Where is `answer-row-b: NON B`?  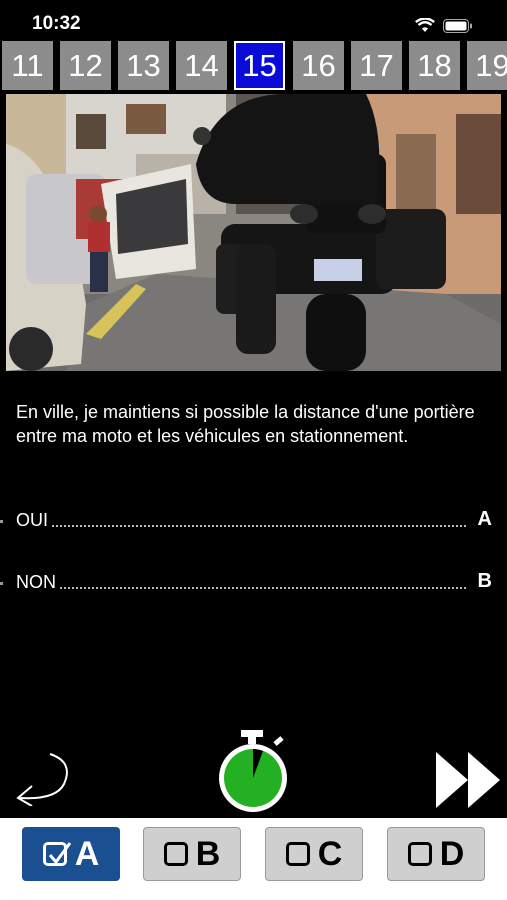
answer-row-b: NON B is located at coordinates (254, 583).